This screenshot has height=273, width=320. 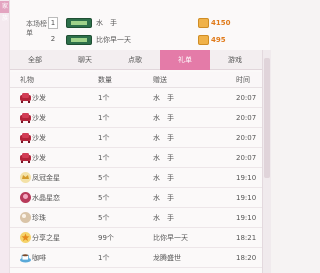 What do you see at coordinates (140, 80) in the screenshot?
I see `table-header: 礼物 数量 赠送 时间` at bounding box center [140, 80].